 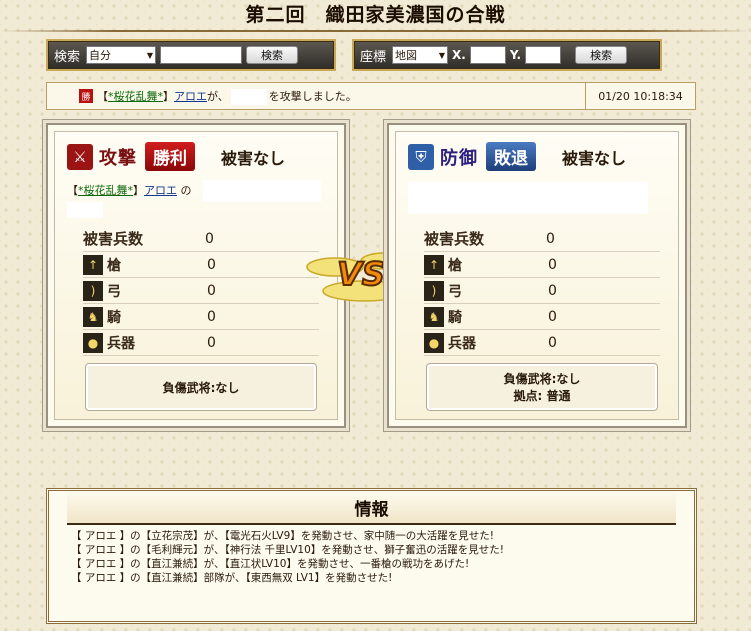 I want to click on defender-unit-row: ) 弓 0, so click(x=542, y=291).